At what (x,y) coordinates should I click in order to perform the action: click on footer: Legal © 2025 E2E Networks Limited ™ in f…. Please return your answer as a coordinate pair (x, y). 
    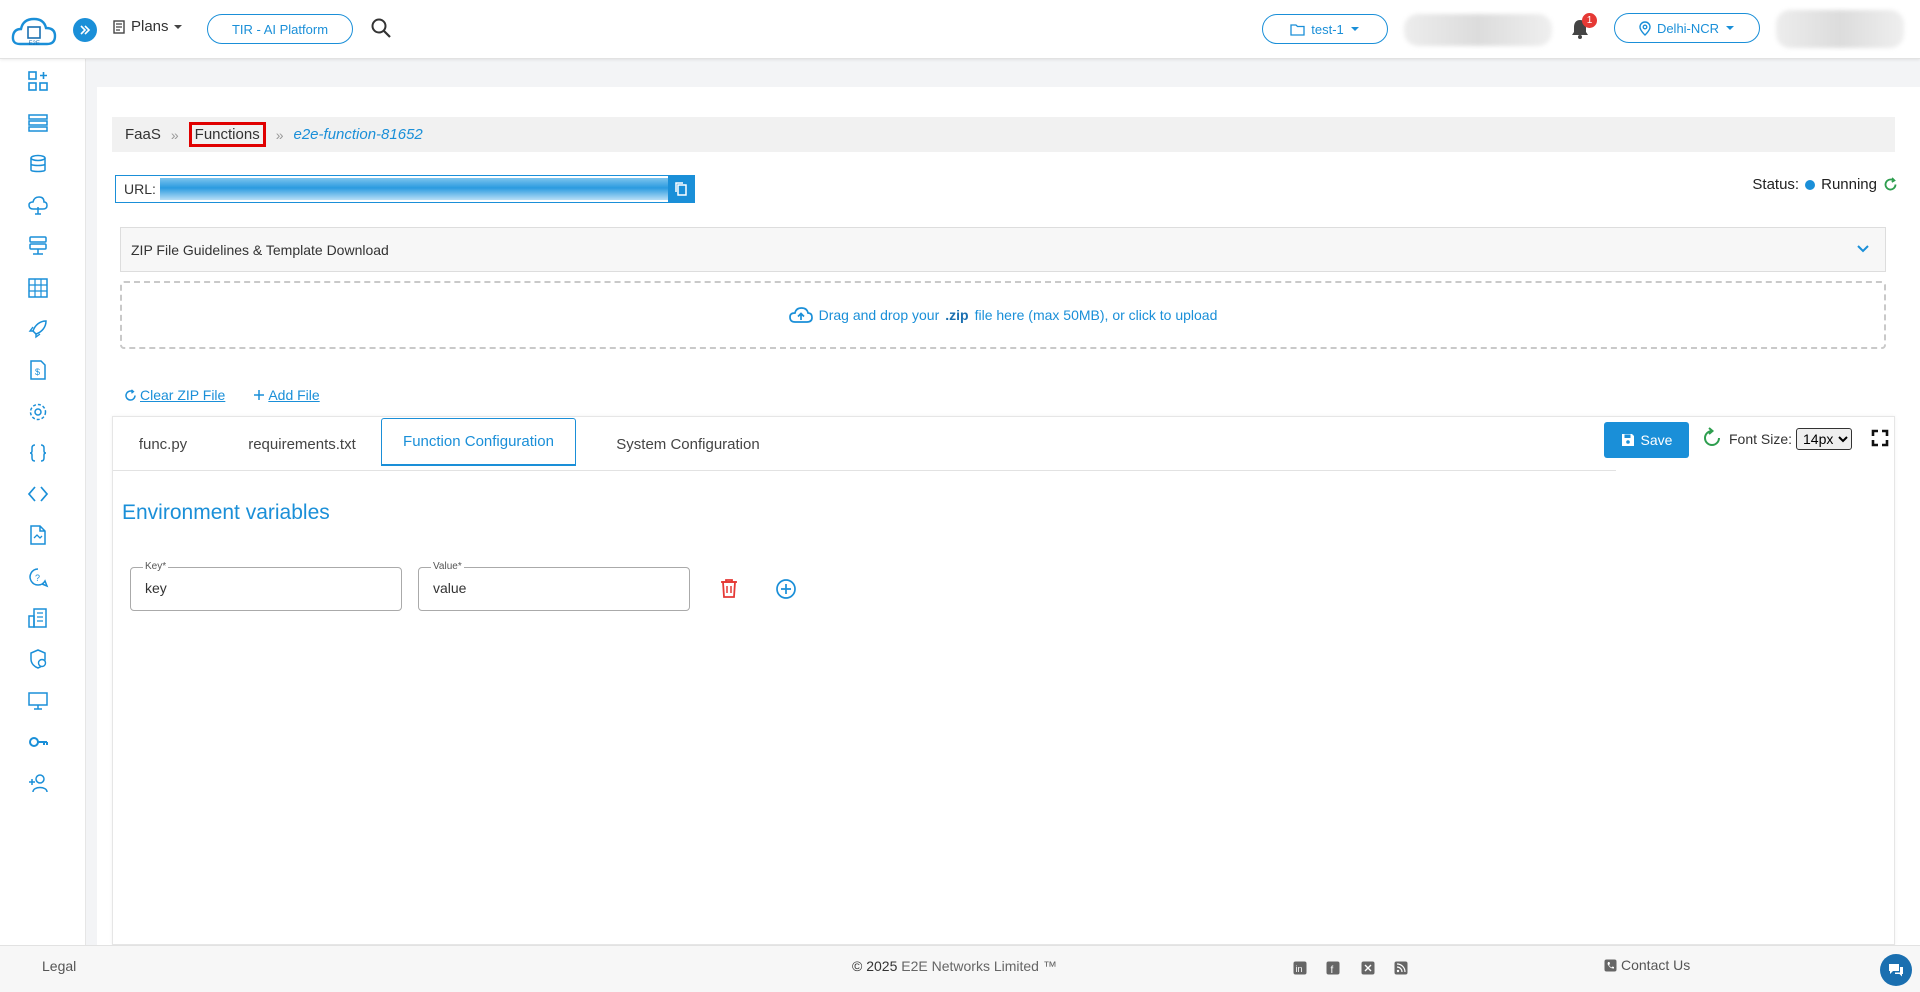
    Looking at the image, I should click on (960, 968).